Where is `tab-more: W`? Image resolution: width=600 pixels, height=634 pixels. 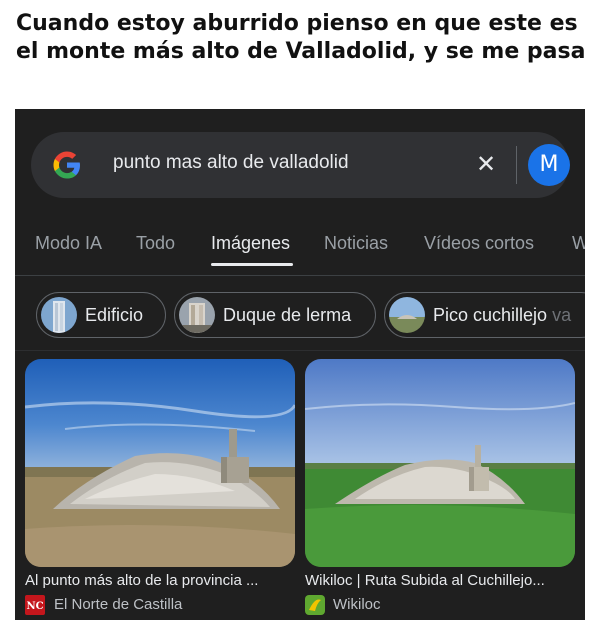
tab-more: W is located at coordinates (578, 243).